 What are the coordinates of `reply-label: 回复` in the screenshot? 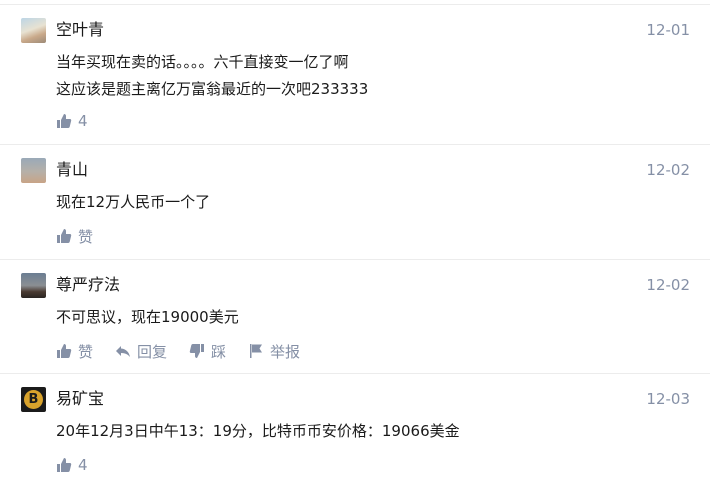 It's located at (152, 351).